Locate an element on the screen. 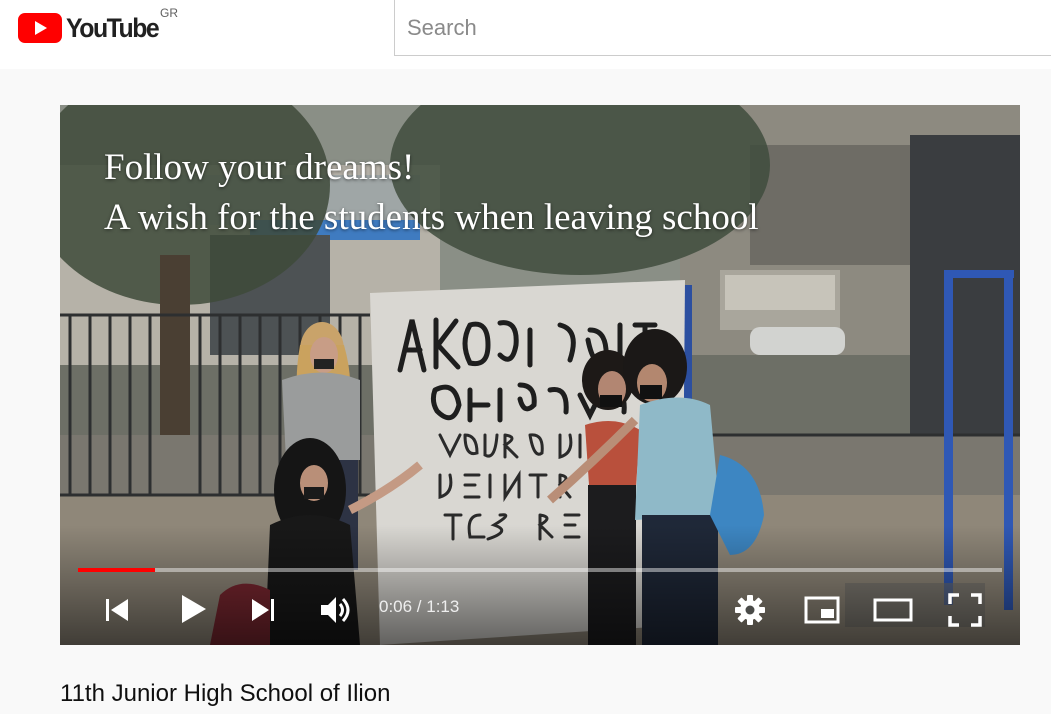 The image size is (1051, 714). top-bar: YouTube GR is located at coordinates (525, 34).